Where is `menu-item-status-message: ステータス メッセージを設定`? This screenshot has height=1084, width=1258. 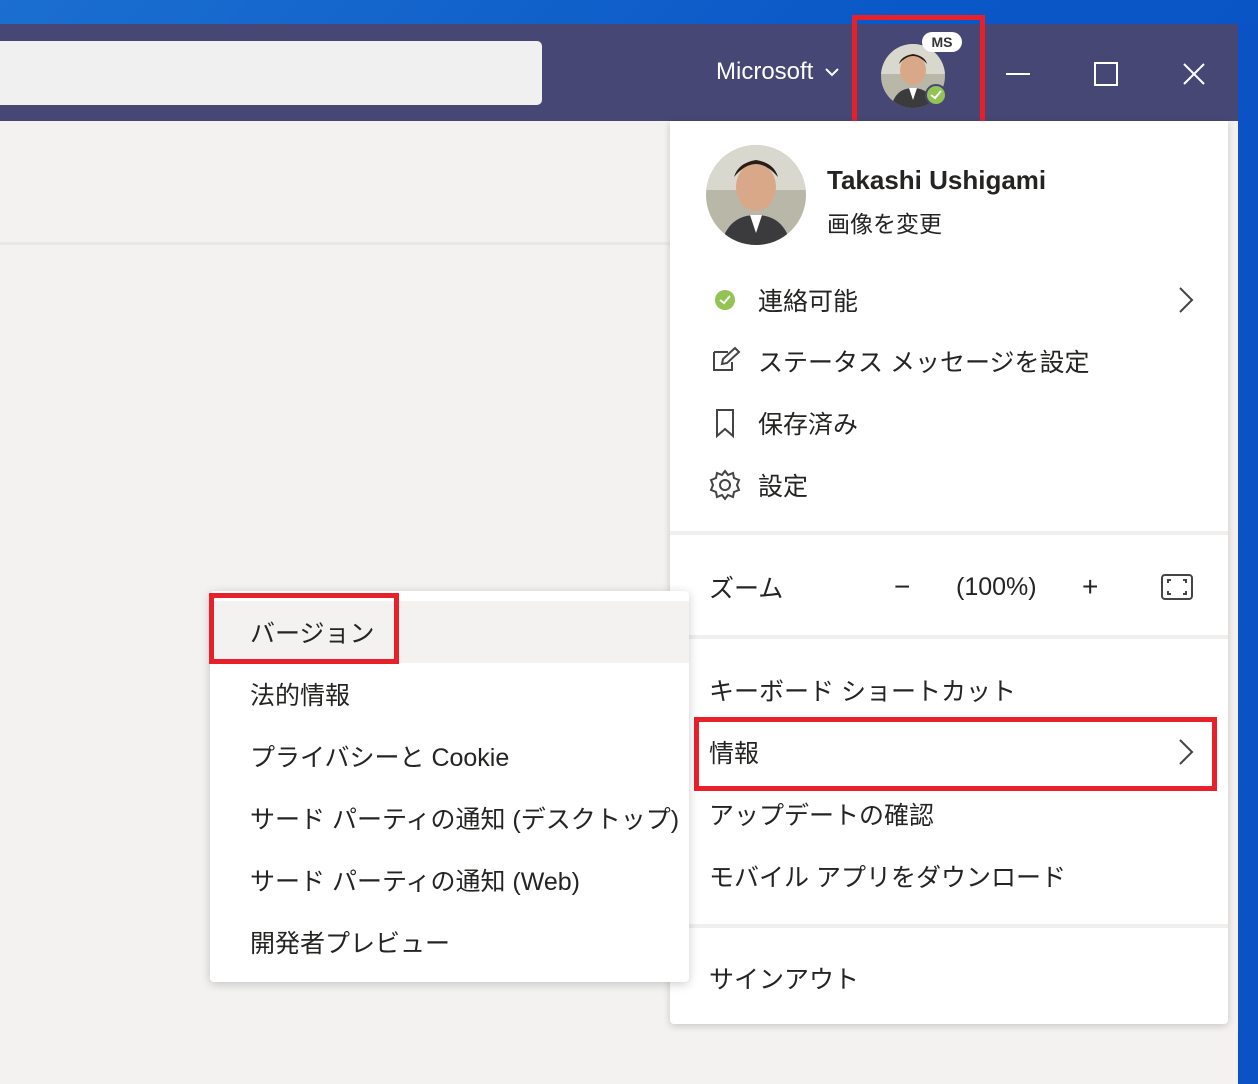 menu-item-status-message: ステータス メッセージを設定 is located at coordinates (949, 361).